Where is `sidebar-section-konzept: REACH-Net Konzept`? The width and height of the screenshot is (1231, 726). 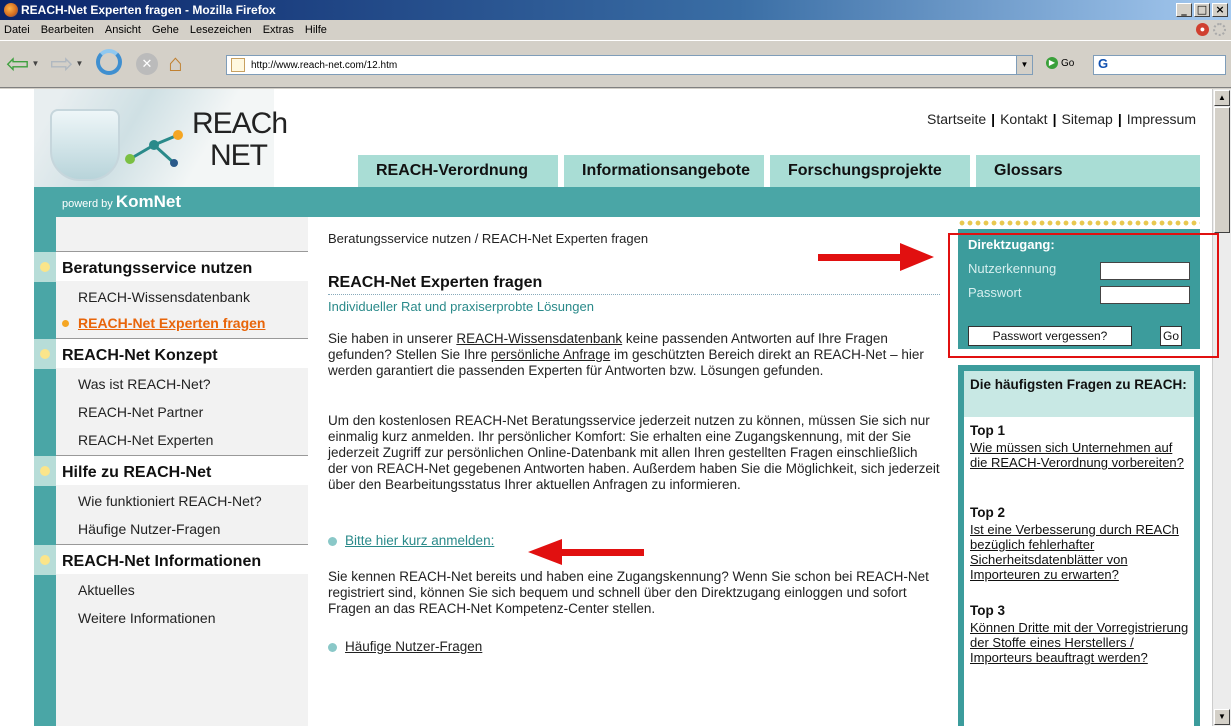
sidebar-section-konzept: REACH-Net Konzept is located at coordinates (171, 353).